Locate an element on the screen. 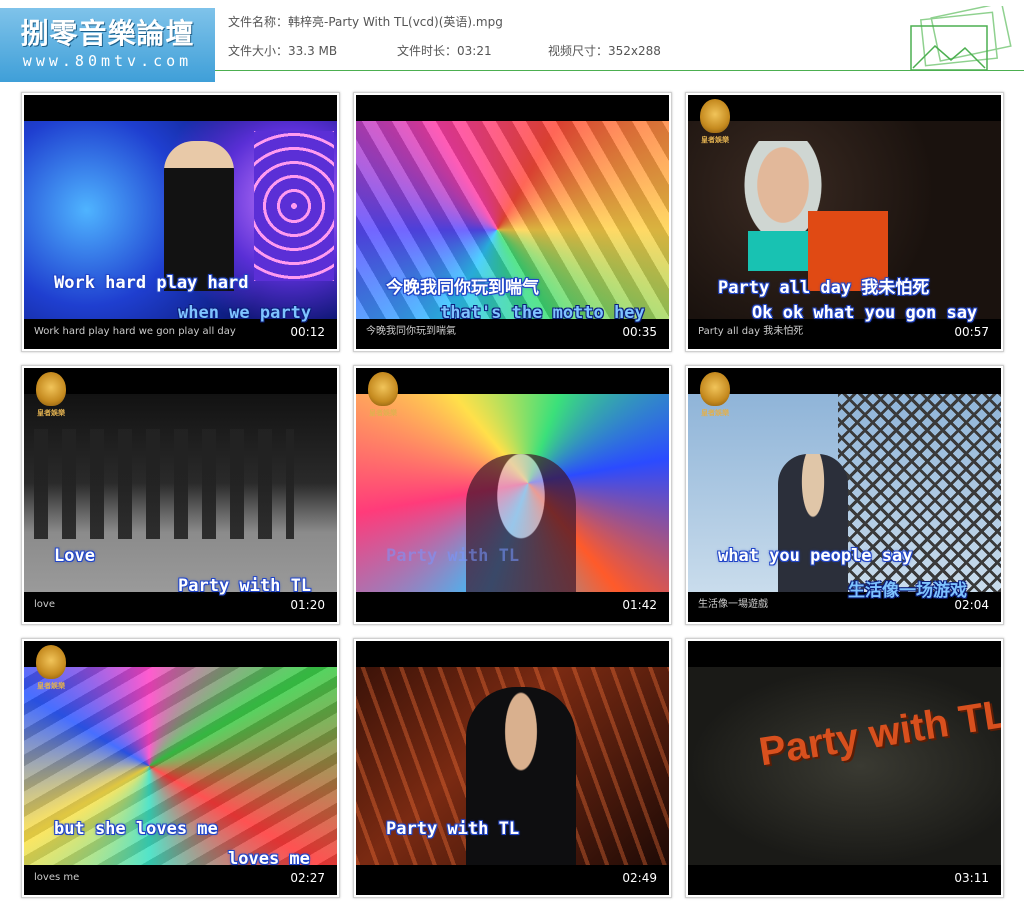 This screenshot has width=1024, height=918. duration-value: 03:21 is located at coordinates (474, 51).